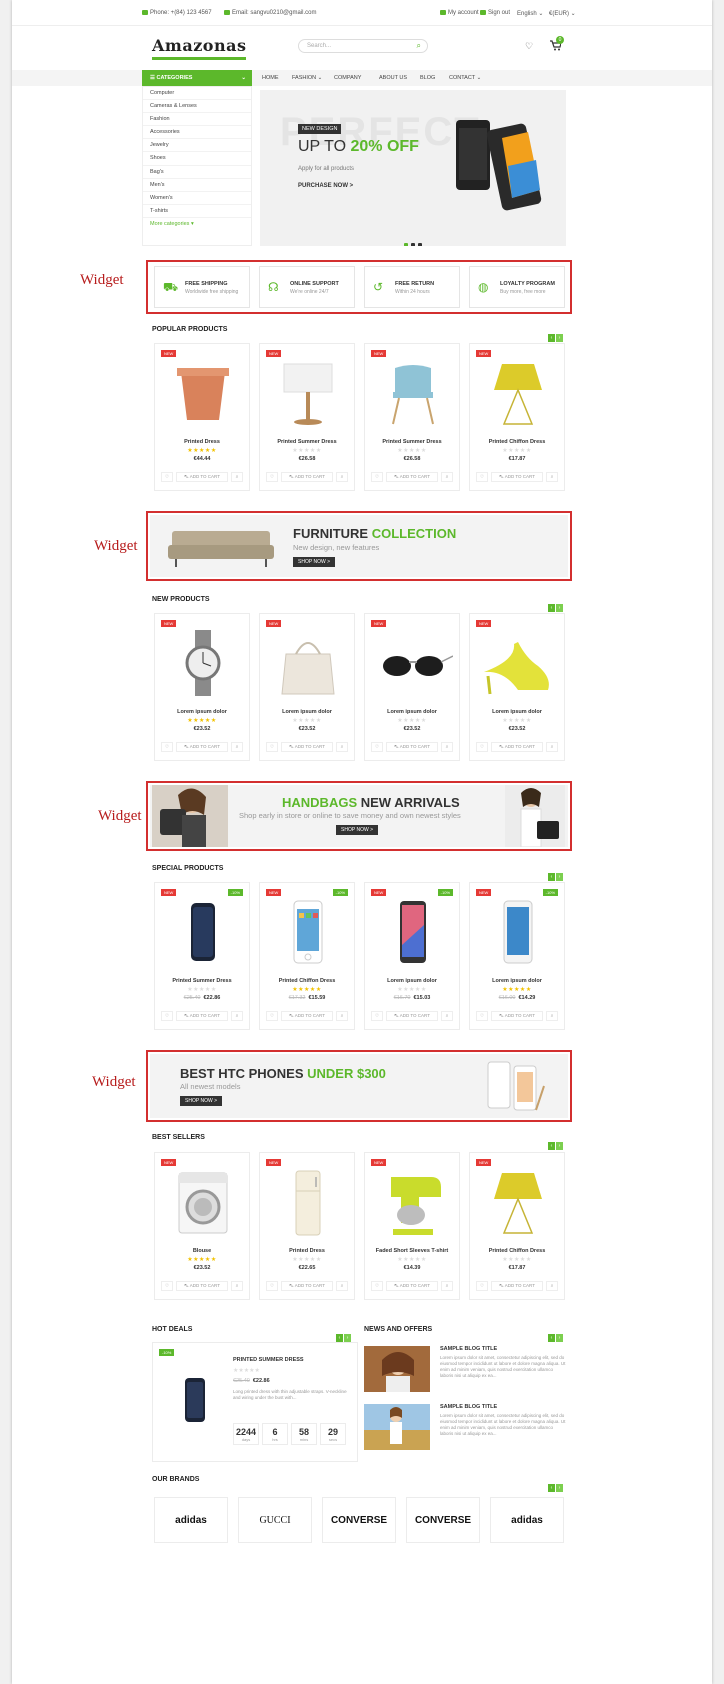  Describe the element at coordinates (363, 46) in the screenshot. I see `search-input: Search... ⌕` at that location.